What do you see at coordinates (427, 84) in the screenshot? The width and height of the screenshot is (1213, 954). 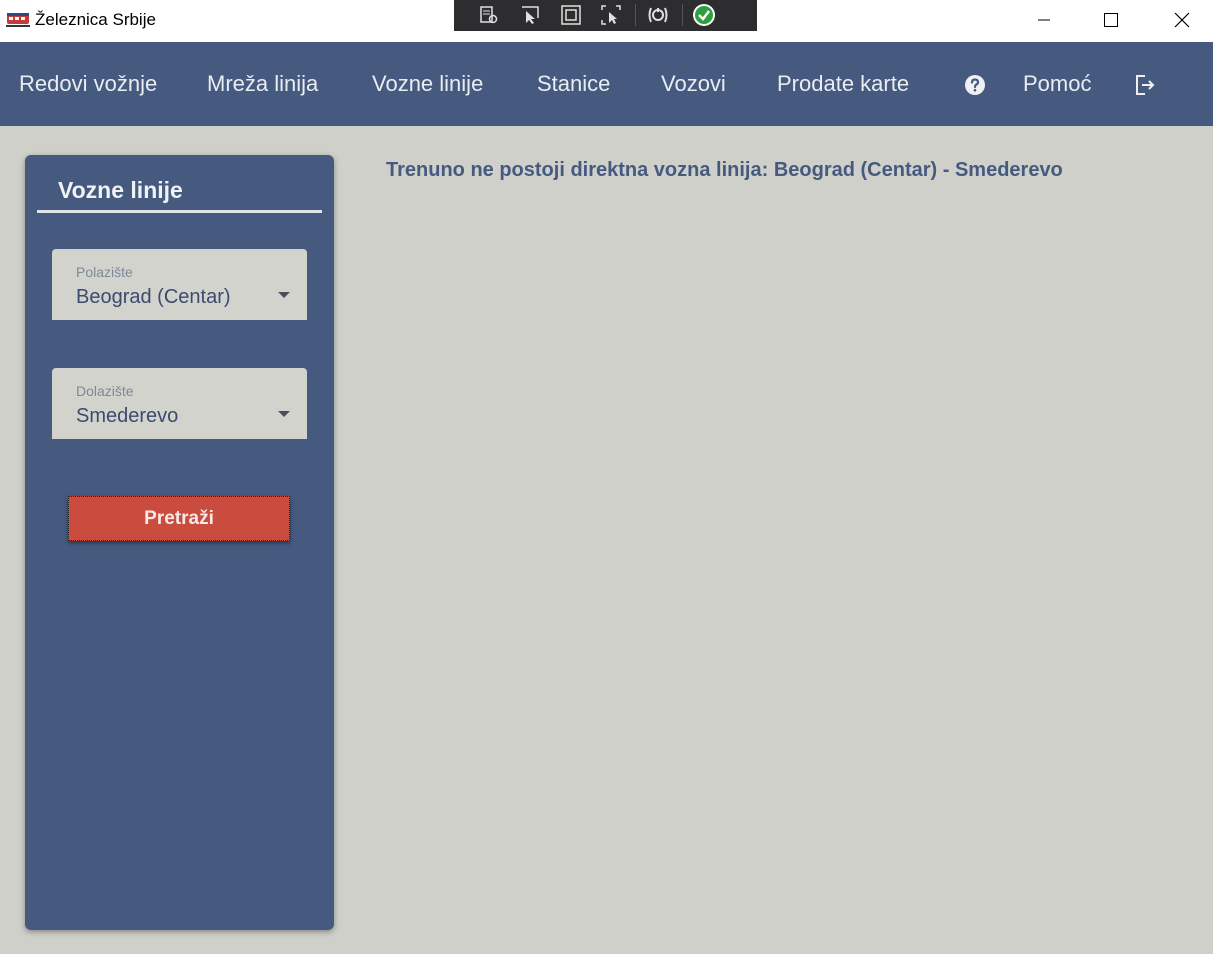 I see `nav-item-vozne-linije: Vozne linije` at bounding box center [427, 84].